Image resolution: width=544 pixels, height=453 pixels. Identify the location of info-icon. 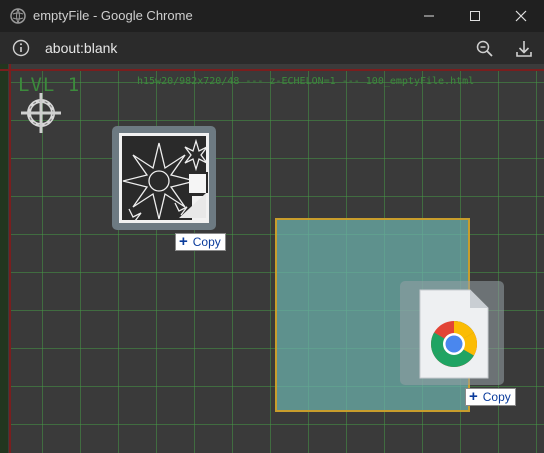
(21, 48).